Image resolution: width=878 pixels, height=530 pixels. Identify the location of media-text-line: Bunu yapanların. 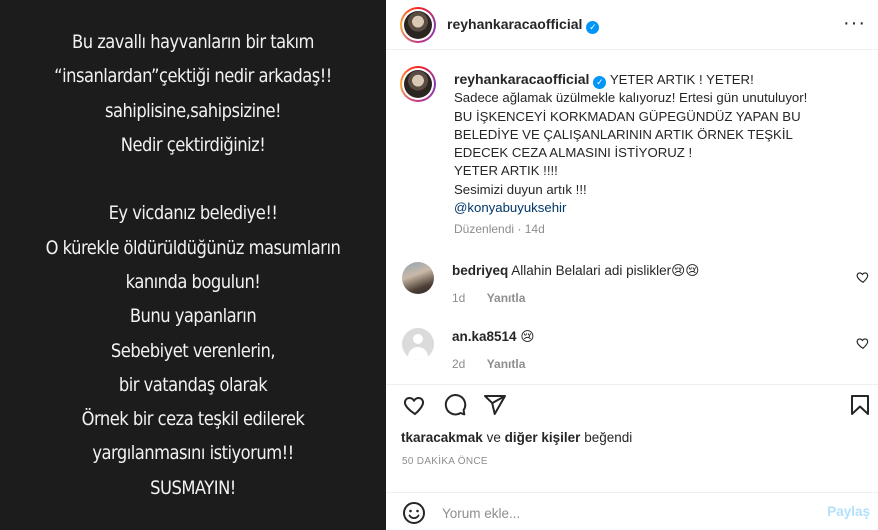
(193, 316).